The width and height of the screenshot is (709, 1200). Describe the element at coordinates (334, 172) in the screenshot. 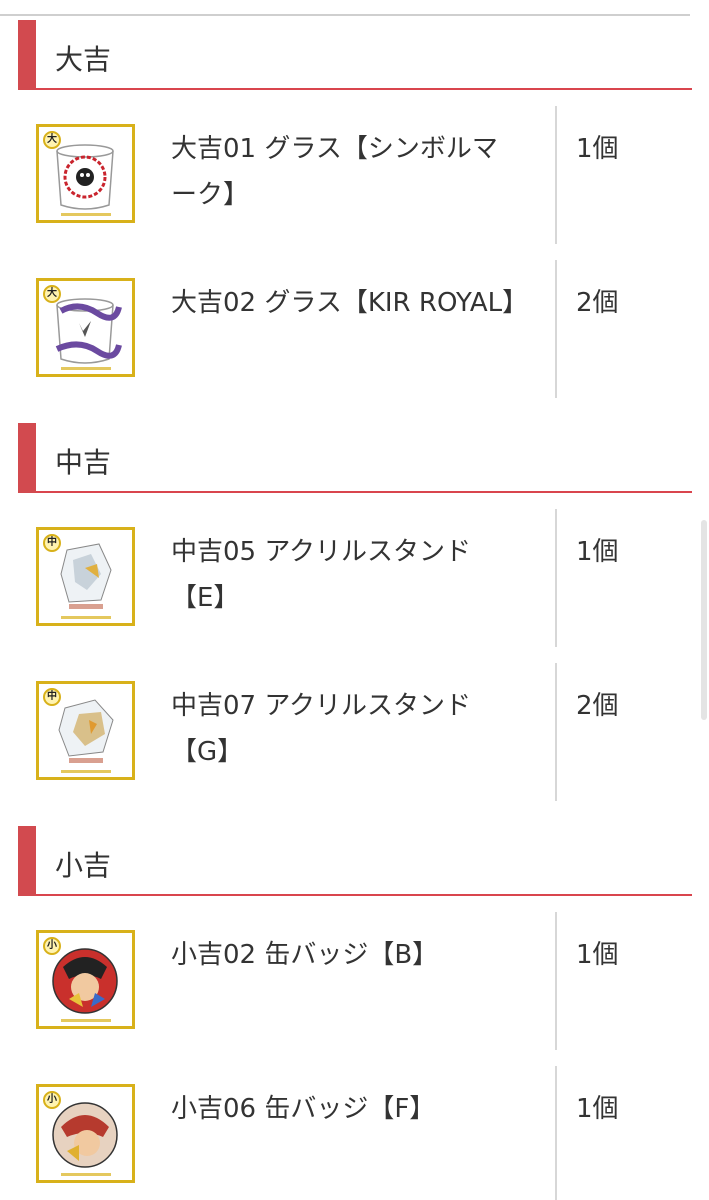

I see `product-name: 大吉01 グラス【シンボルマーク】` at that location.